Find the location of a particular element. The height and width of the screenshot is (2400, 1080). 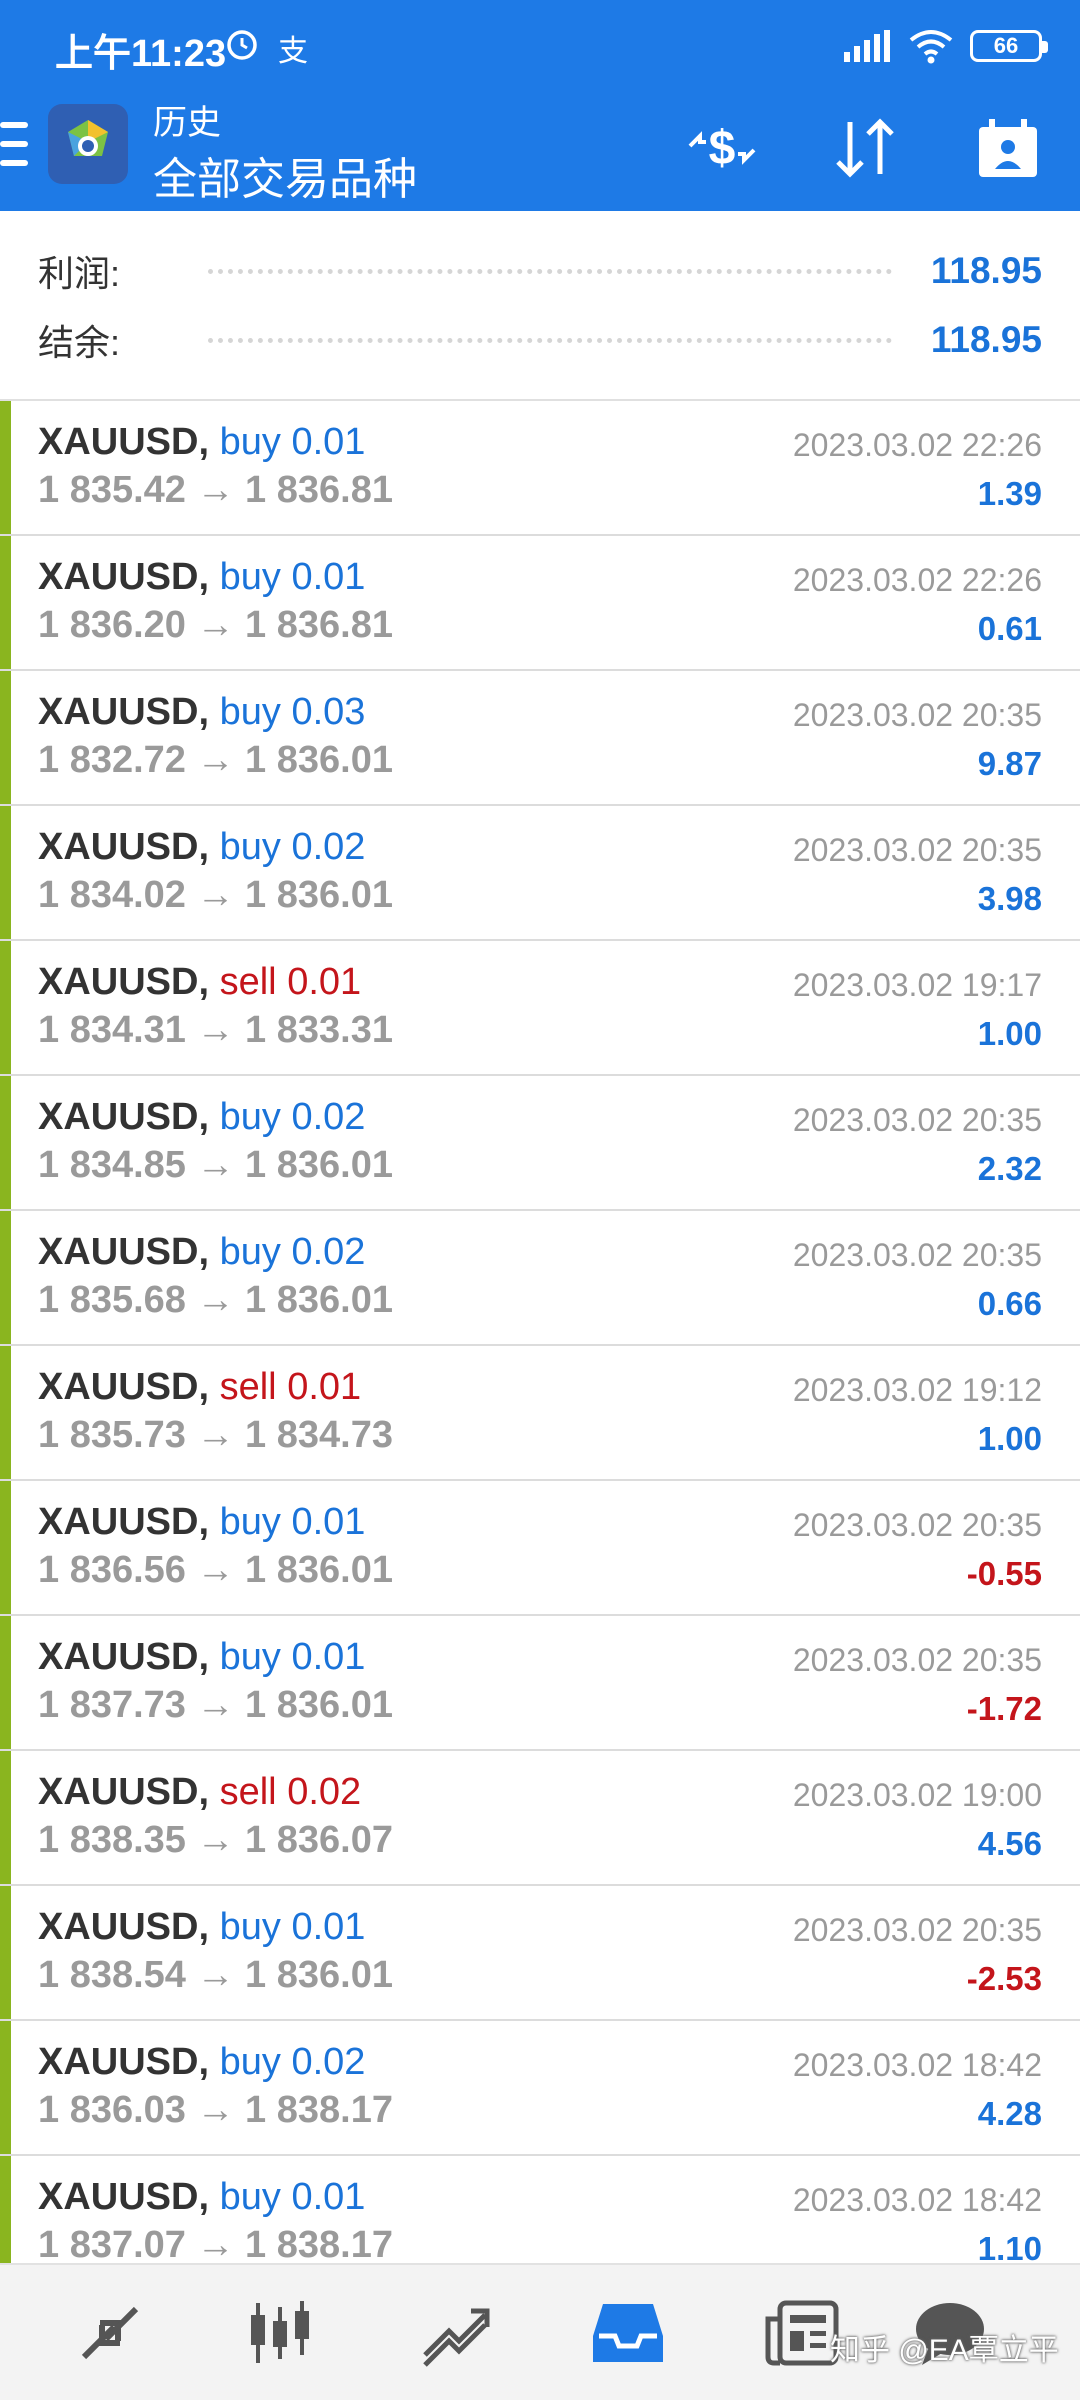

open-price: 1 838.54 is located at coordinates (112, 1975).